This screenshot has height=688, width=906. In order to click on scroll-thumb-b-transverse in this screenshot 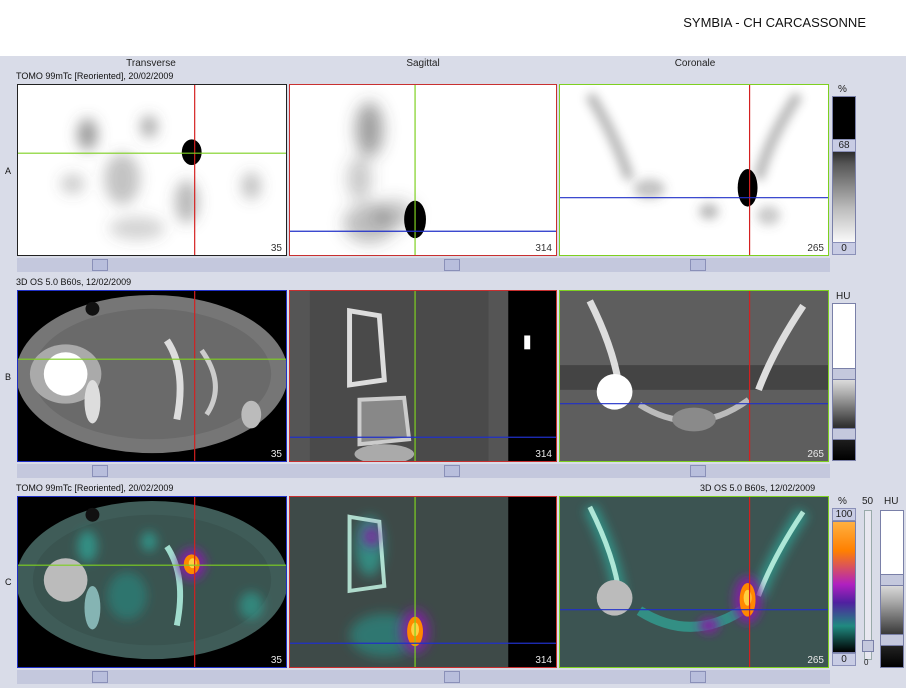, I will do `click(100, 471)`.